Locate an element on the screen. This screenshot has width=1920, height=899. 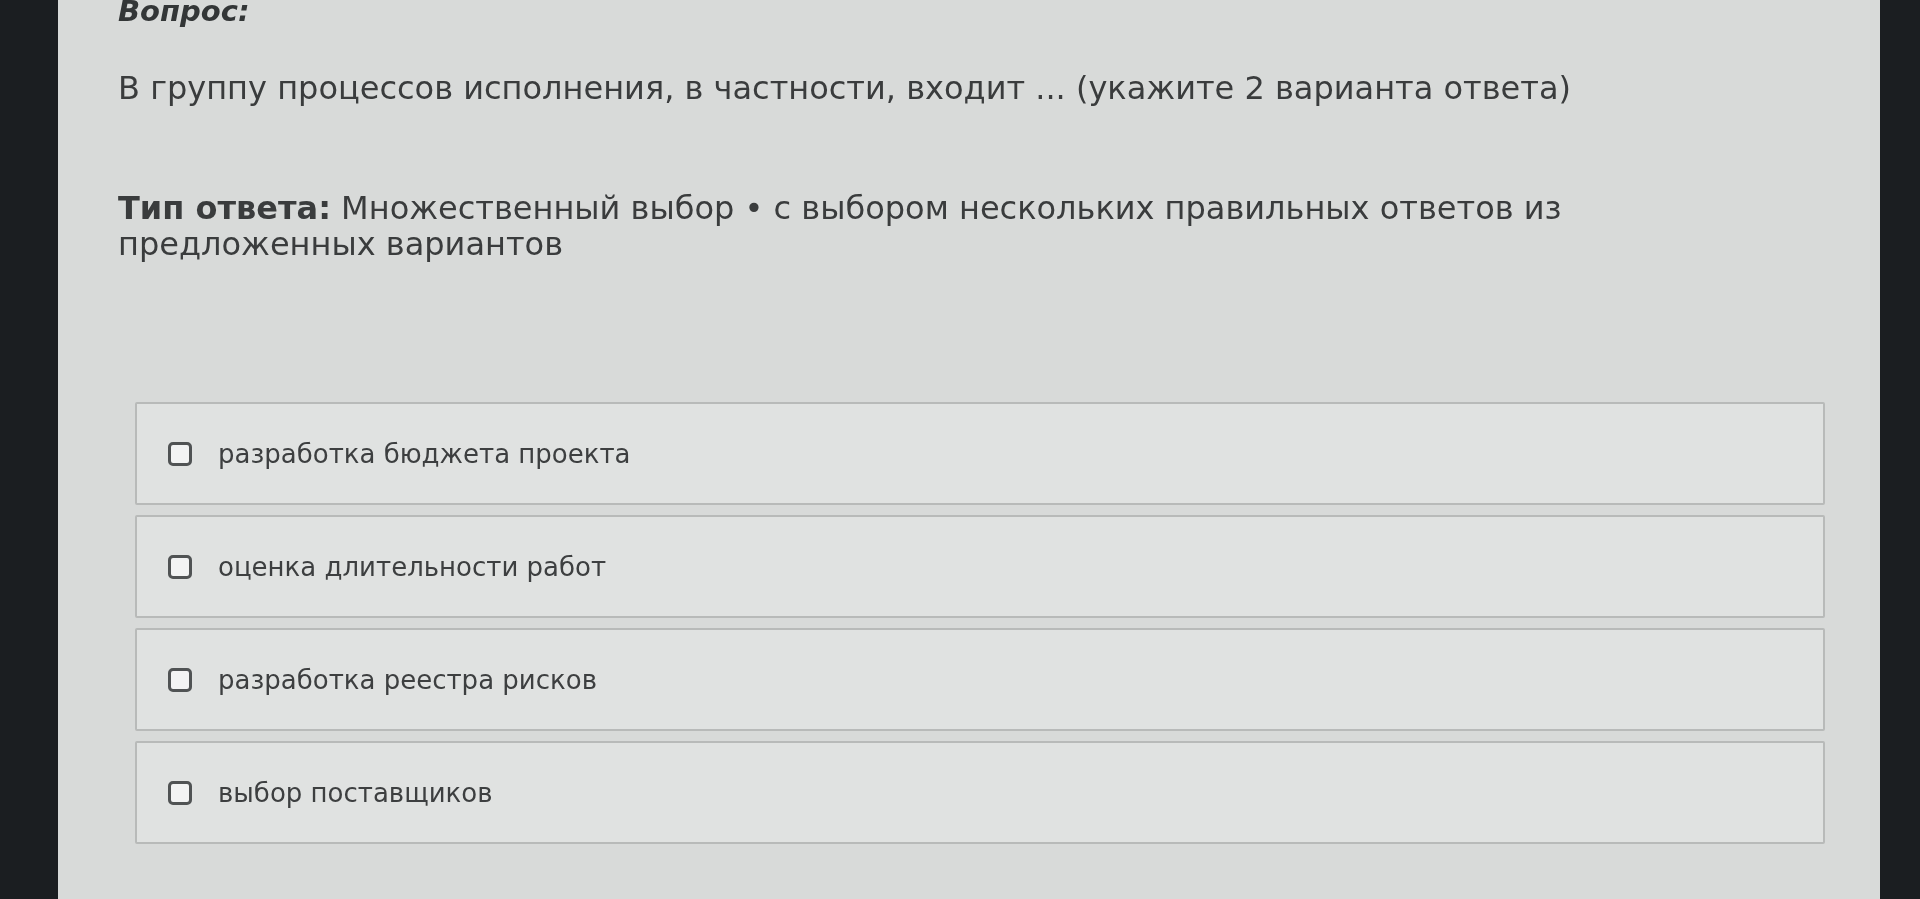
answer-option: разработка реестра рисков is located at coordinates (980, 679).